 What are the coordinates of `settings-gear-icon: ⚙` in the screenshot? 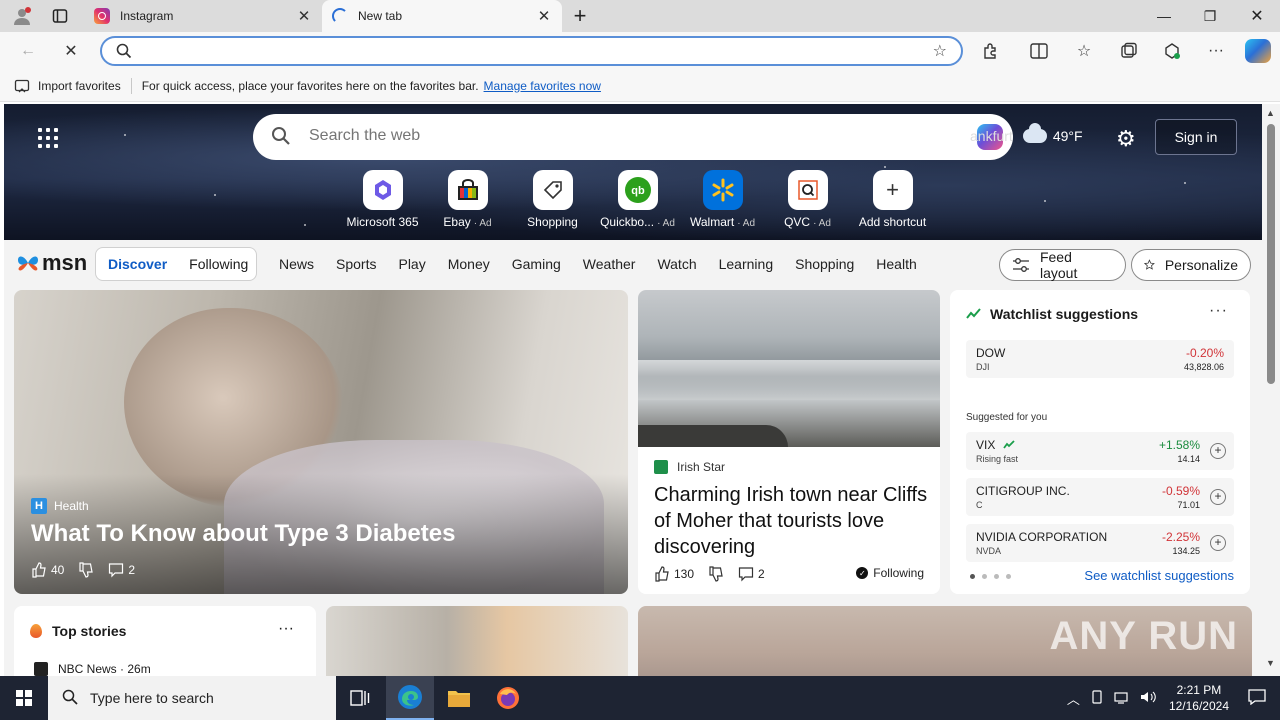 It's located at (1126, 139).